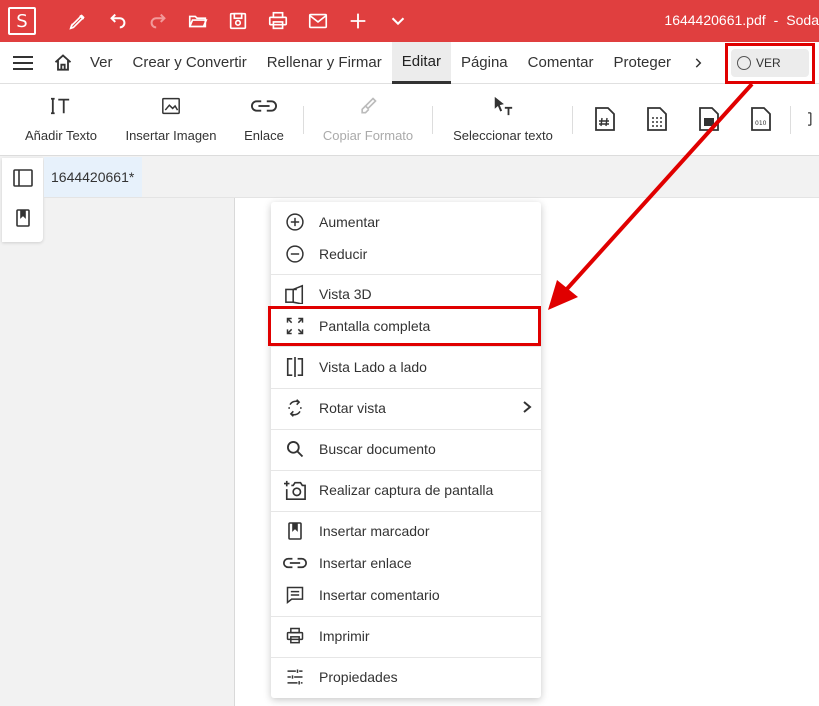 The height and width of the screenshot is (706, 819). I want to click on pen-icon, so click(78, 21).